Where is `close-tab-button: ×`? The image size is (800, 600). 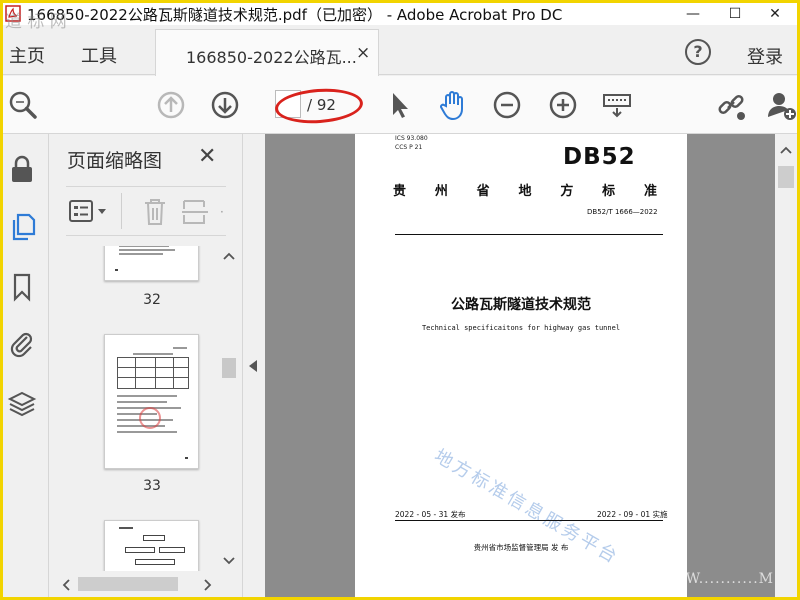 close-tab-button: × is located at coordinates (363, 53).